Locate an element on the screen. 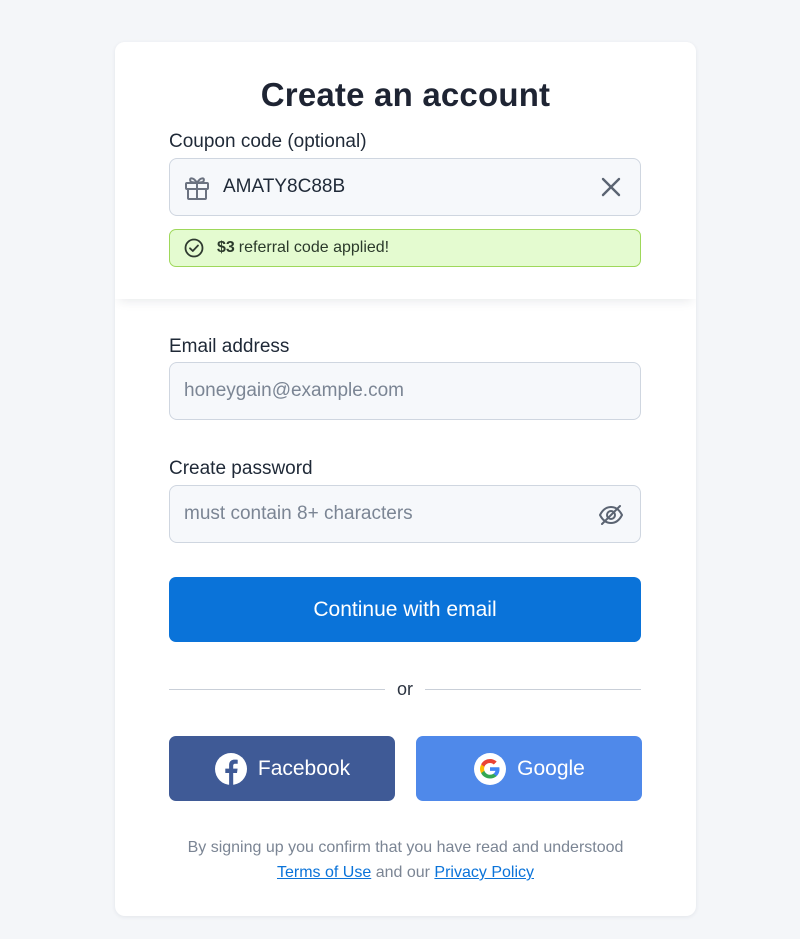 Image resolution: width=800 pixels, height=939 pixels. close-icon is located at coordinates (611, 187).